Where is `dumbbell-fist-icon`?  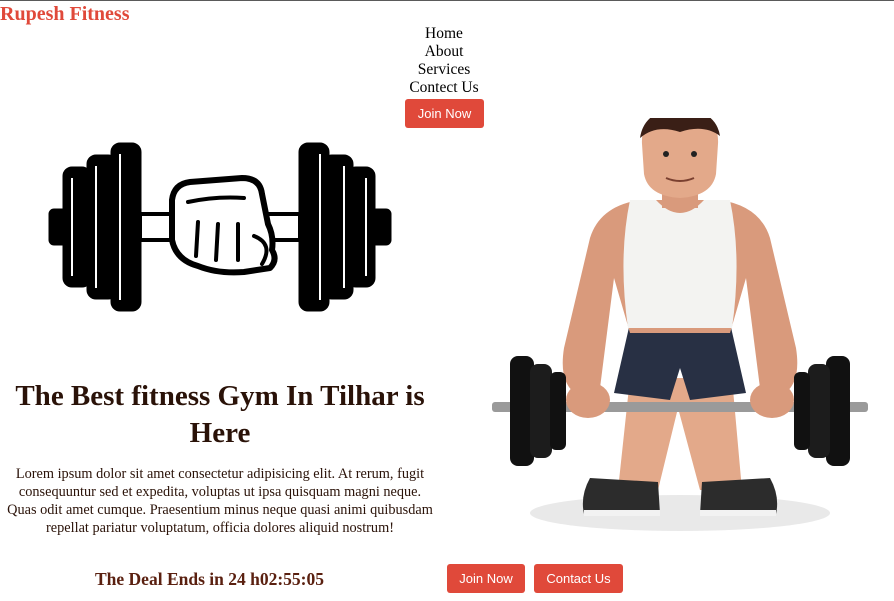
dumbbell-fist-icon is located at coordinates (220, 227).